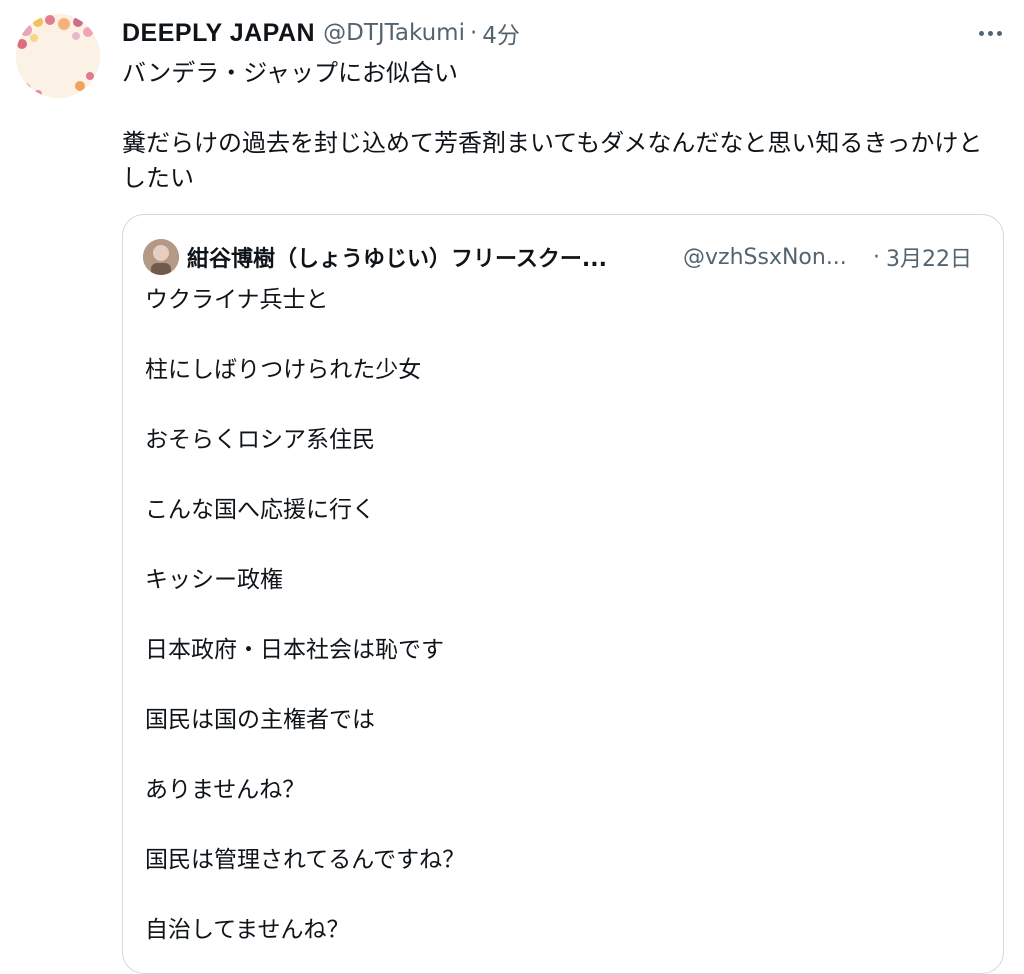 This screenshot has height=974, width=1024. I want to click on quoted-text-line: キッシー政権, so click(214, 580).